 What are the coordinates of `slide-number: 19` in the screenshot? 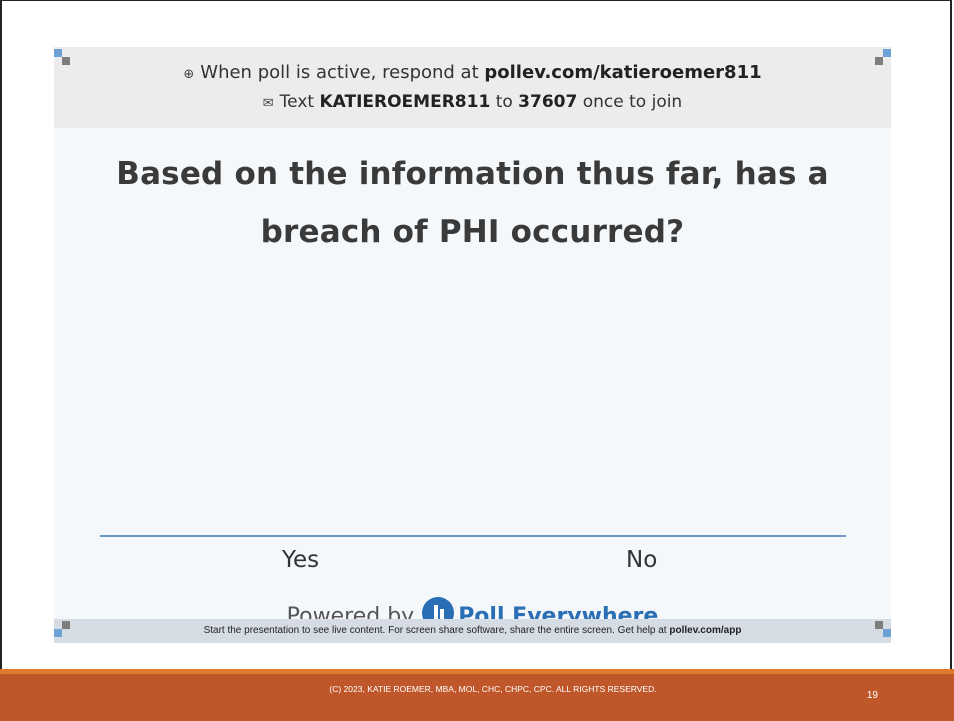 It's located at (872, 695).